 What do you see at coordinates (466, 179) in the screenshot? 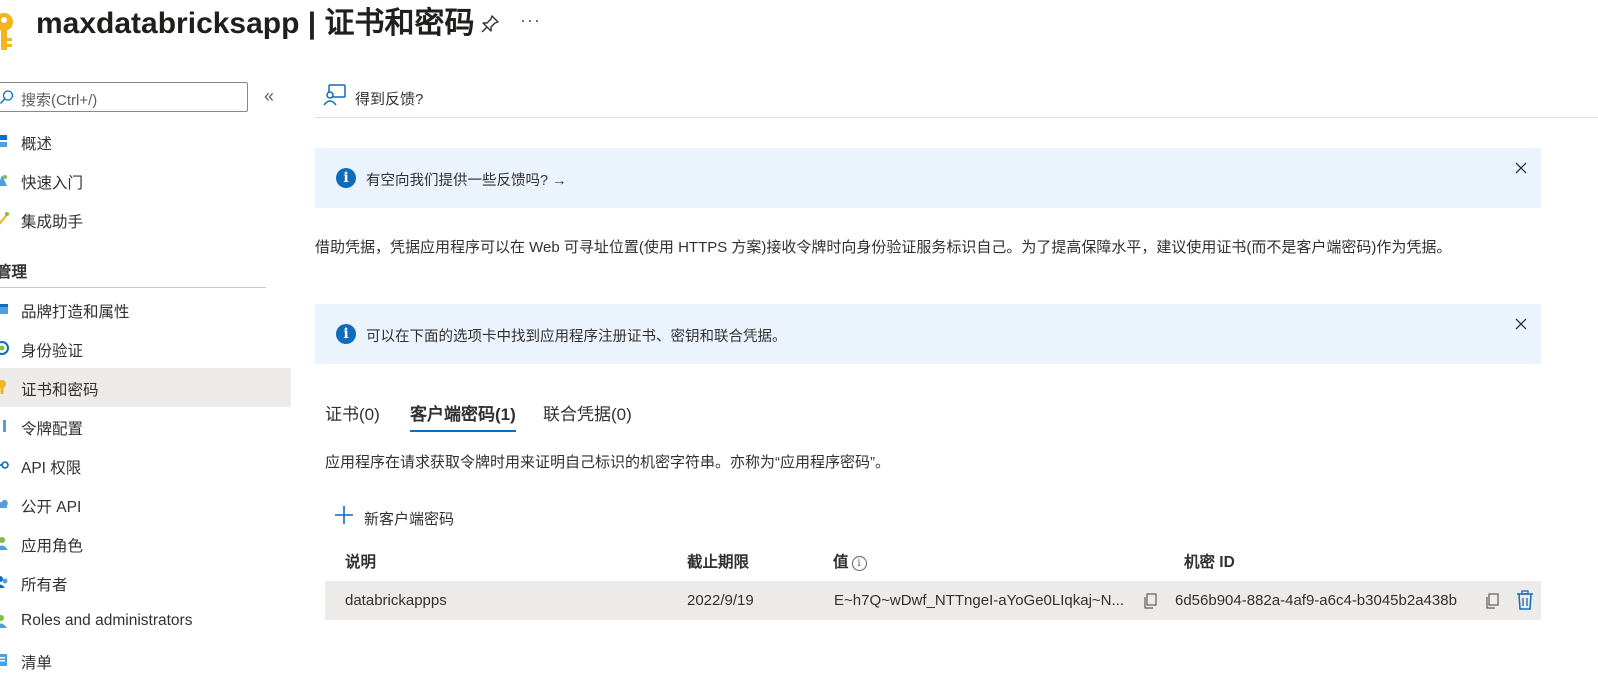
I see `feedback-banner-link: 有空向我们提供一些反馈吗? →` at bounding box center [466, 179].